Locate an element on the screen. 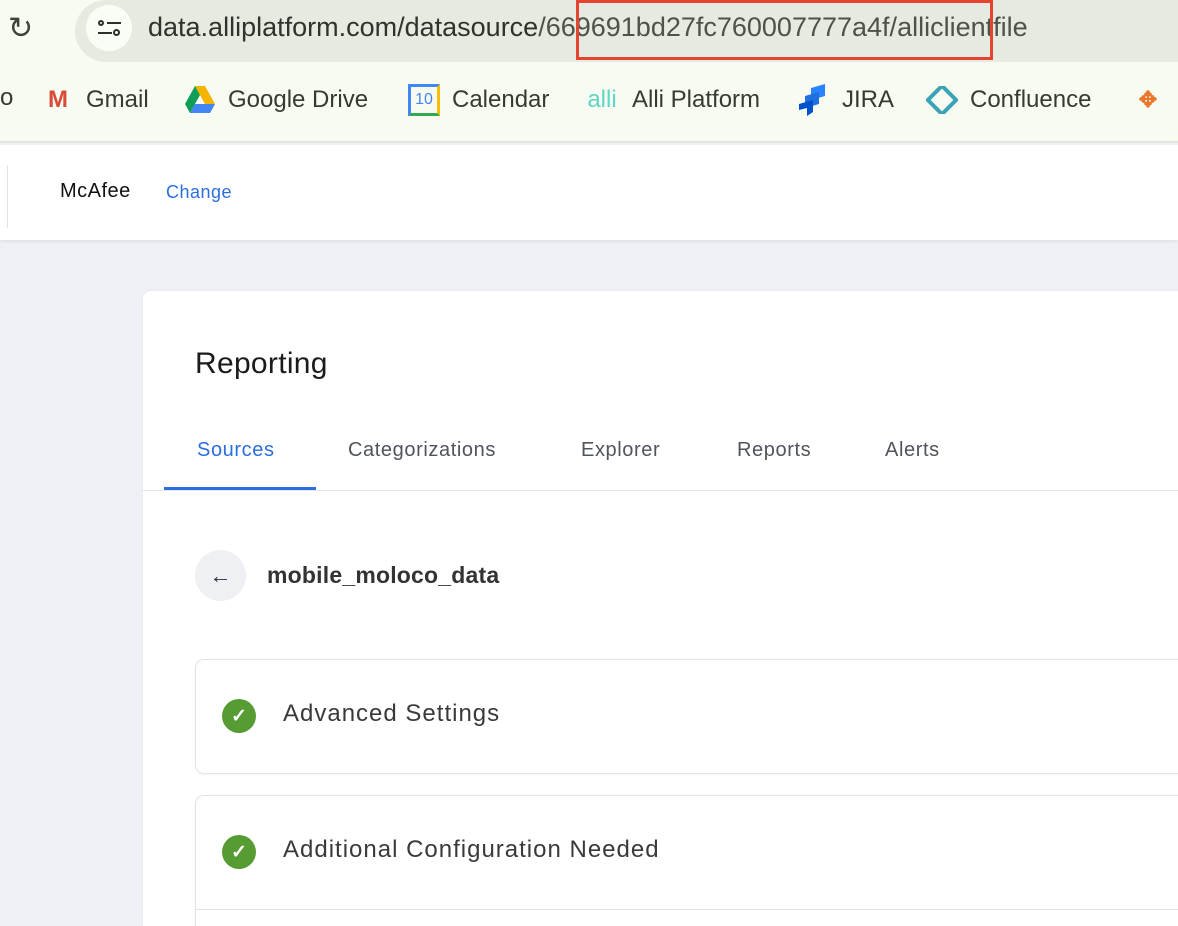 The height and width of the screenshot is (926, 1178). tableau-icon: ✥ is located at coordinates (1148, 99).